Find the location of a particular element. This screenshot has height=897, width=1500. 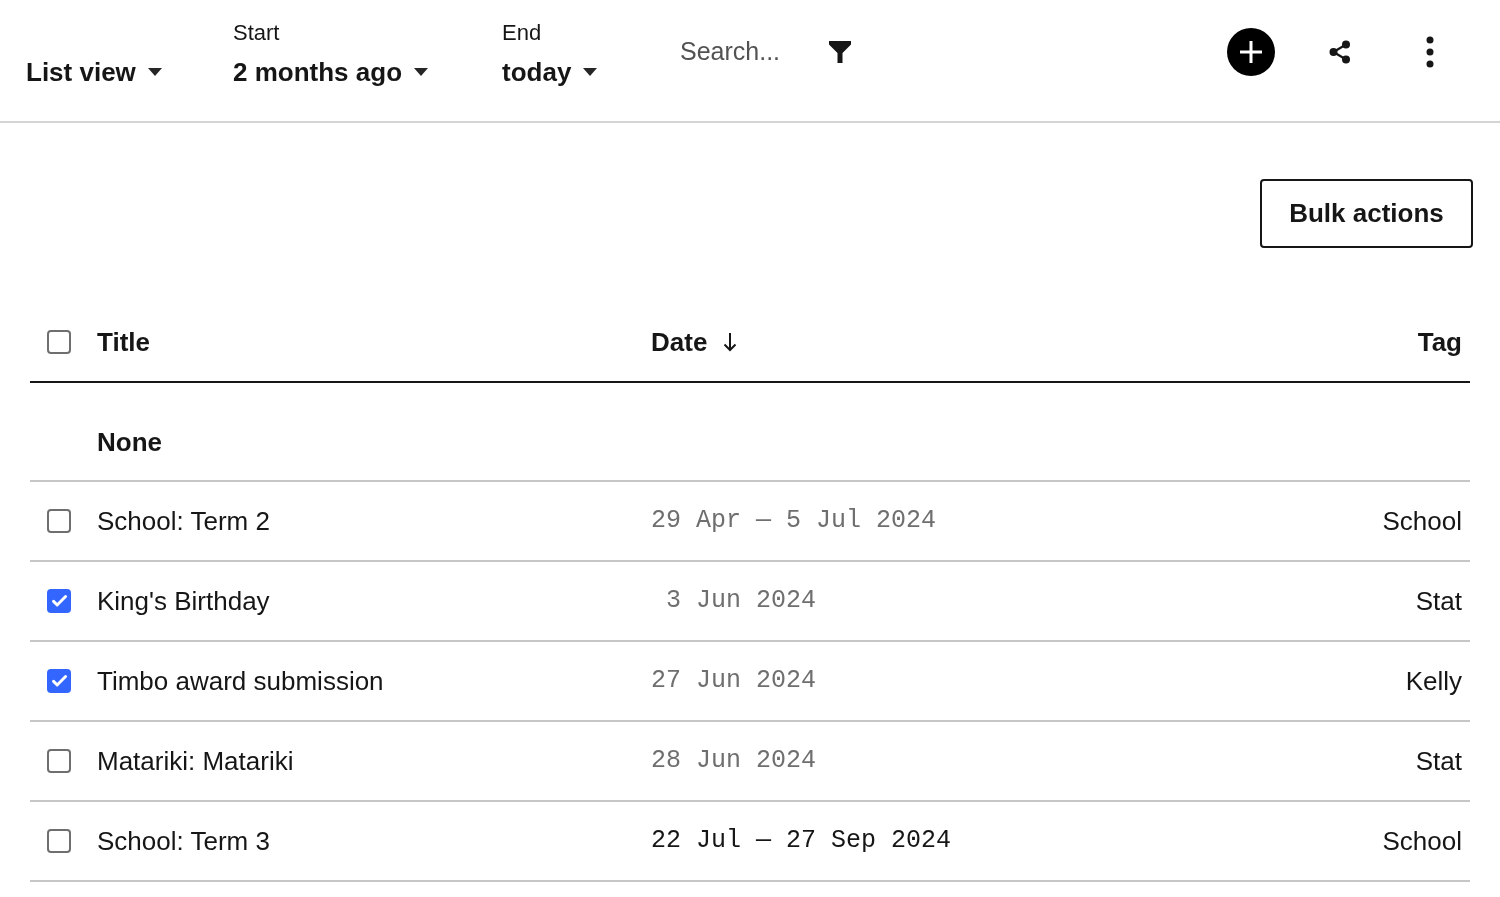

date-cell-text: 3 Jun 2024 is located at coordinates (741, 601).